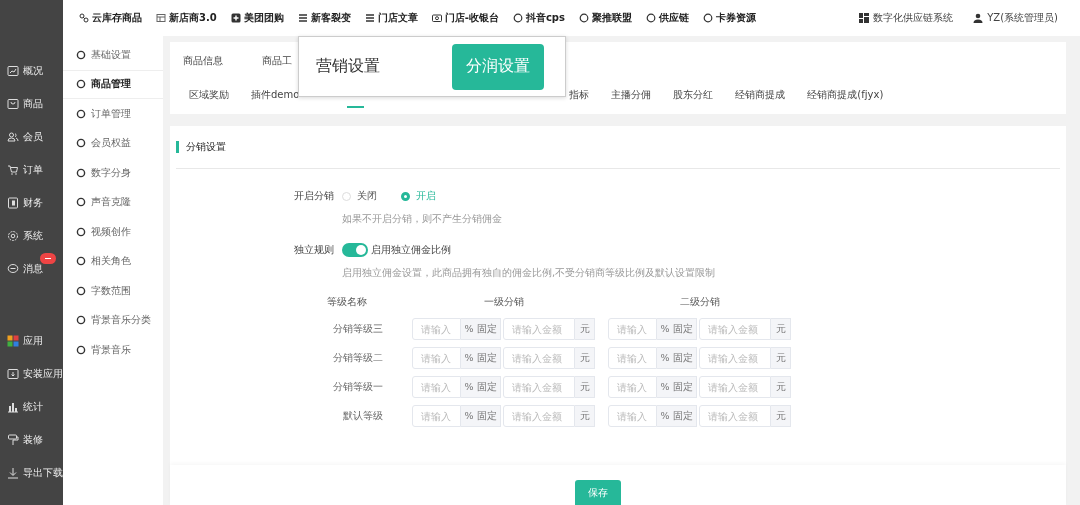 Image resolution: width=1080 pixels, height=505 pixels. Describe the element at coordinates (346, 302) in the screenshot. I see `column-header: 等级名称` at that location.